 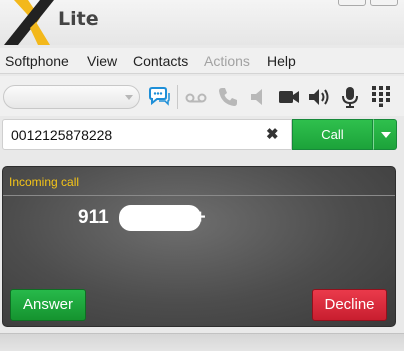 I want to click on toolbar-separator, so click(x=177, y=97).